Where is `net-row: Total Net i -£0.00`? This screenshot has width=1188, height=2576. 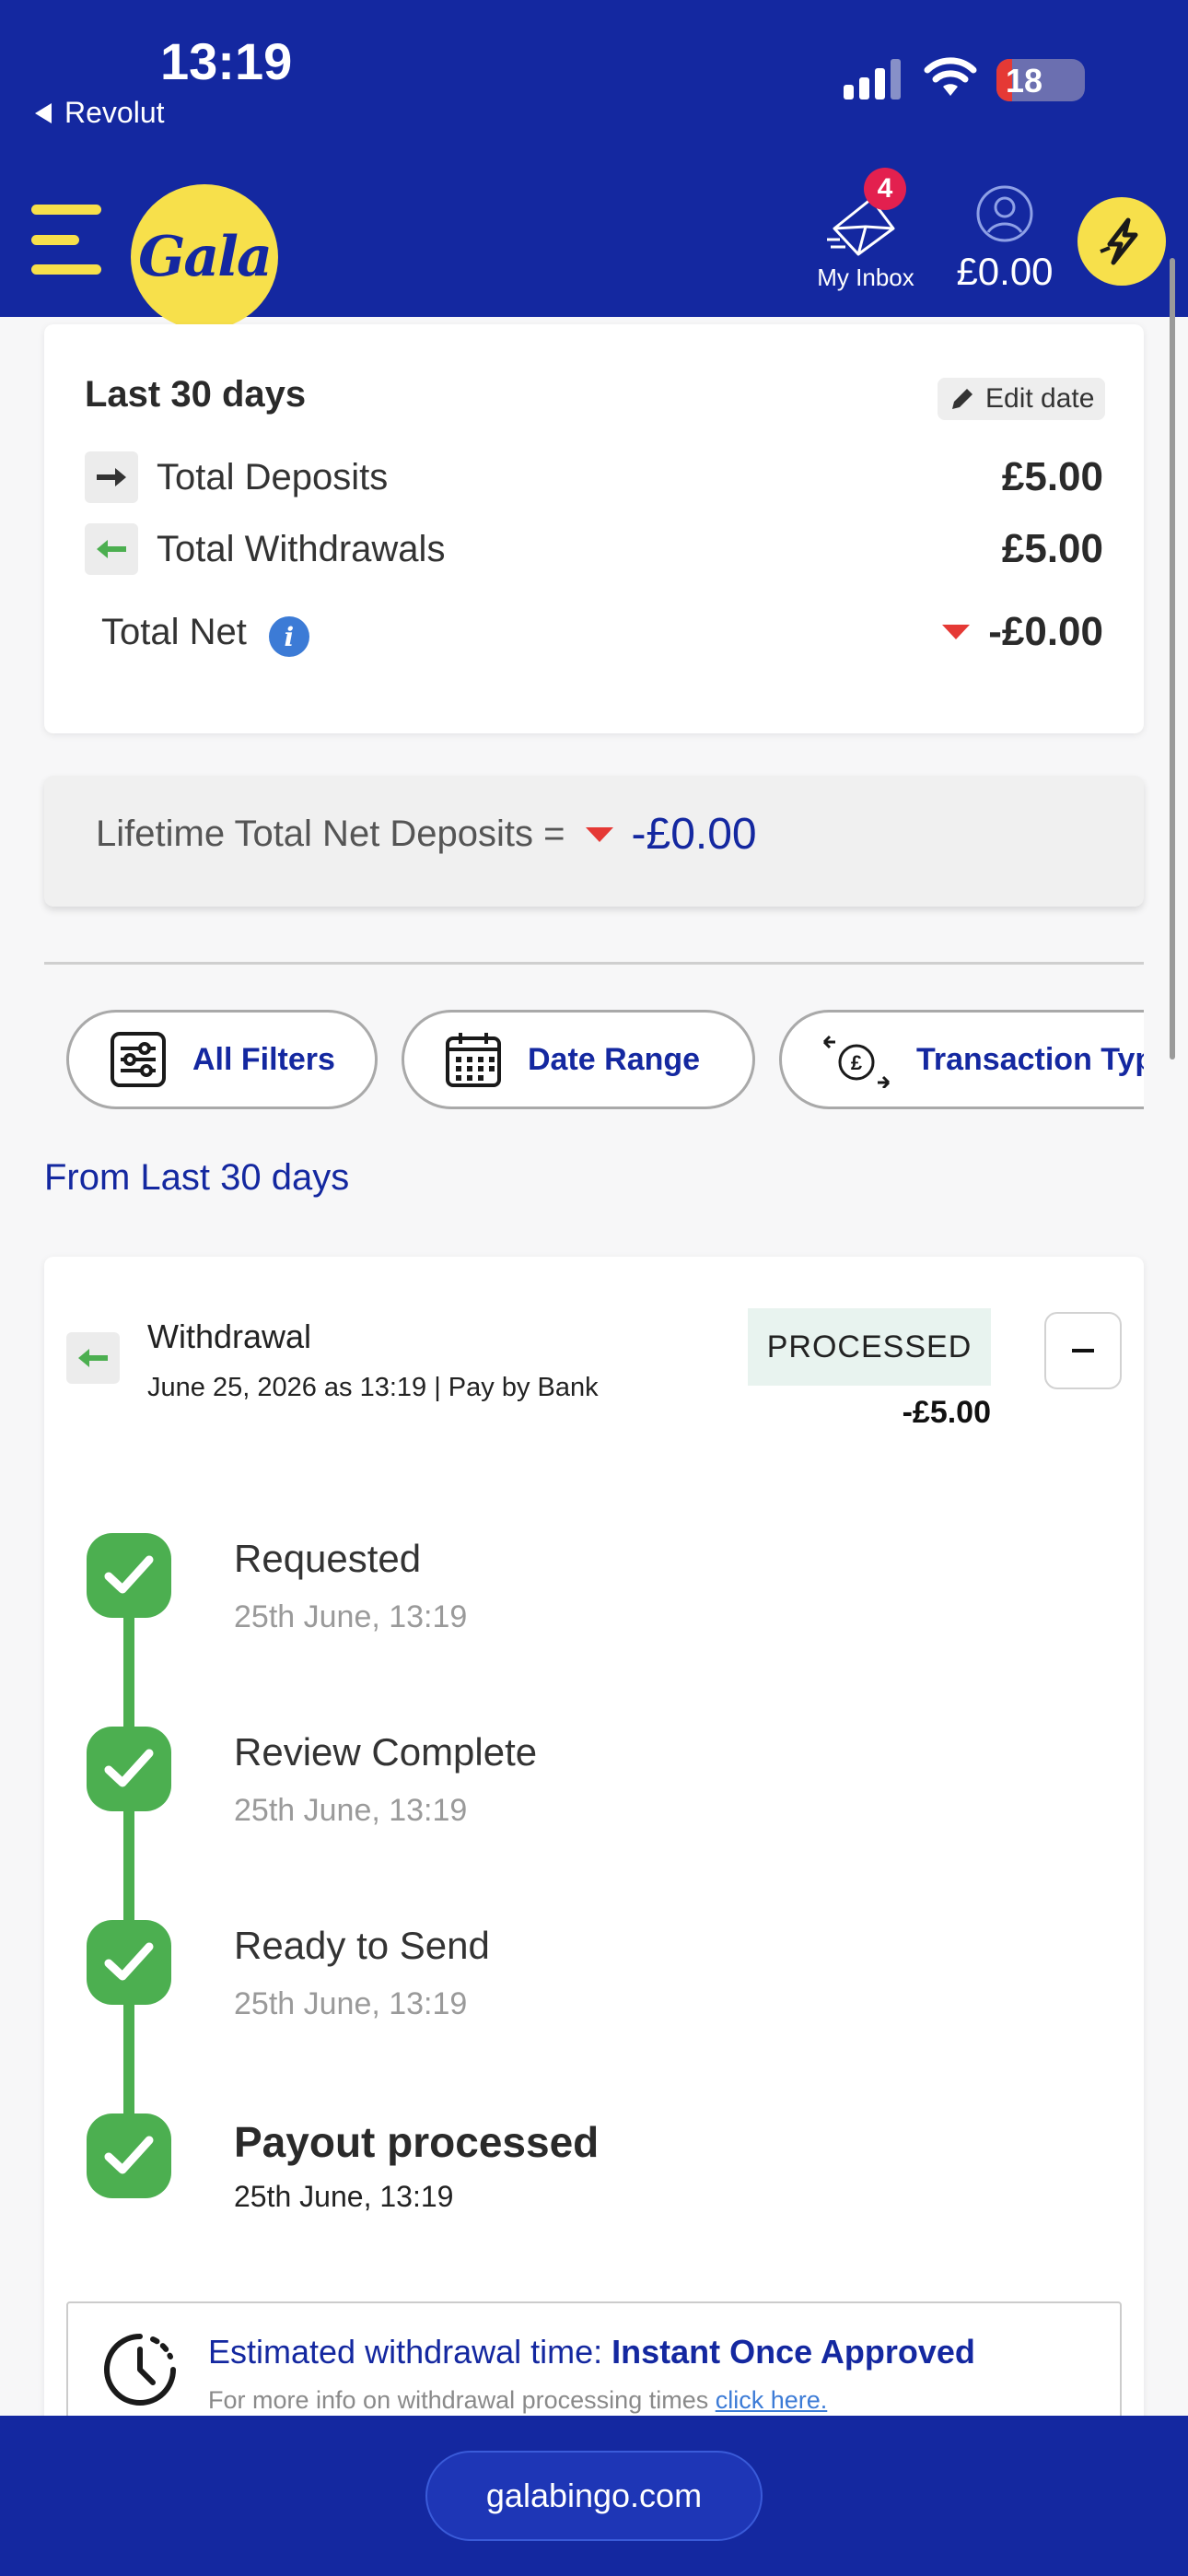 net-row: Total Net i -£0.00 is located at coordinates (594, 632).